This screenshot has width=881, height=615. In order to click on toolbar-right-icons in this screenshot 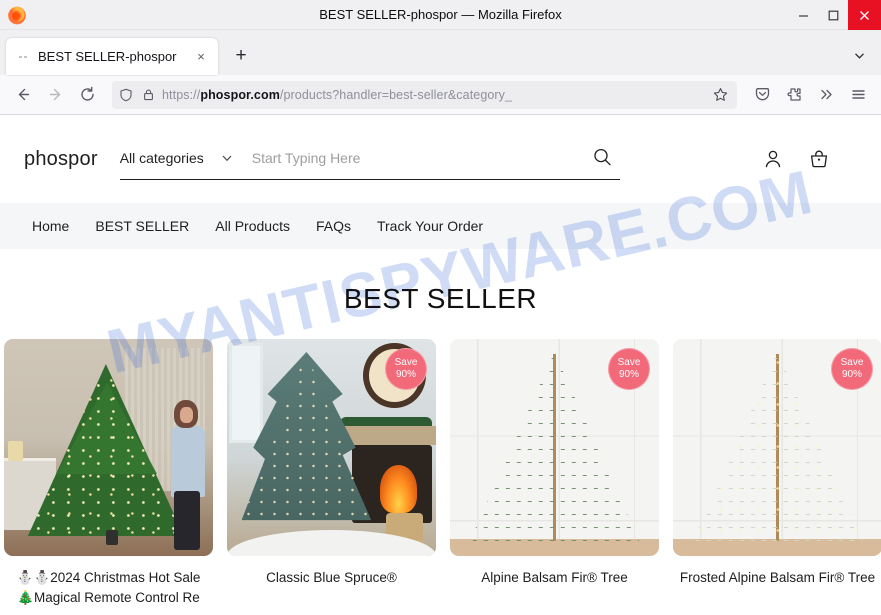, I will do `click(810, 95)`.